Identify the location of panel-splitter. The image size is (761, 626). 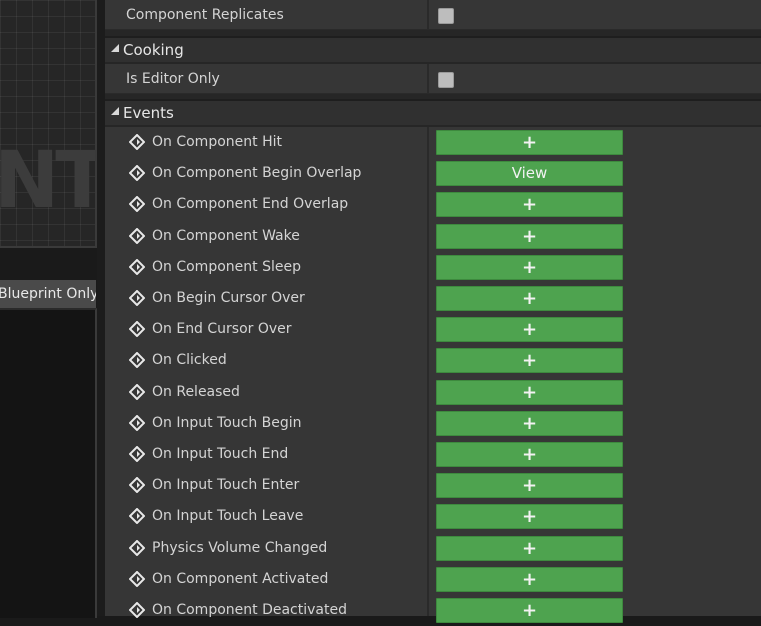
(101, 308).